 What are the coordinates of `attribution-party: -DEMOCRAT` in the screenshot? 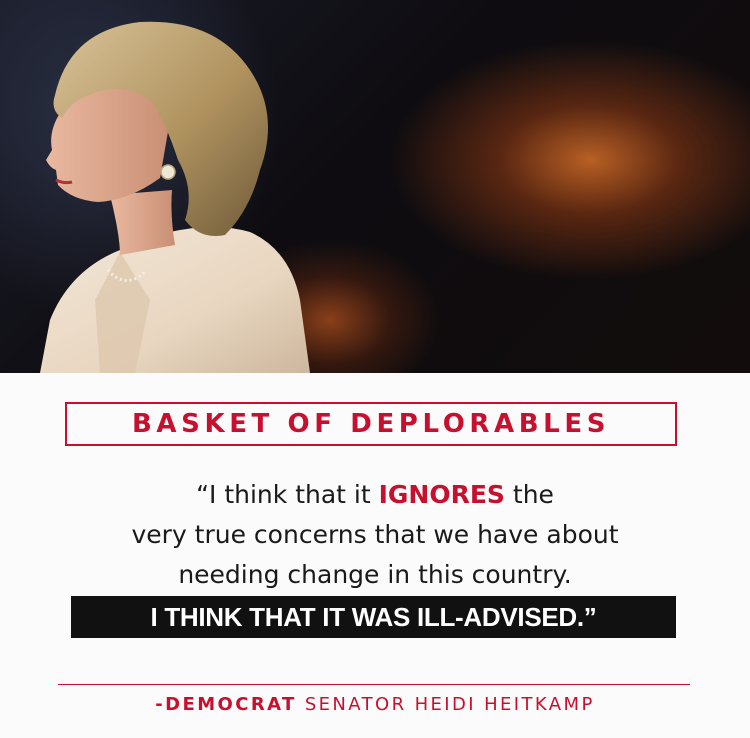 It's located at (226, 704).